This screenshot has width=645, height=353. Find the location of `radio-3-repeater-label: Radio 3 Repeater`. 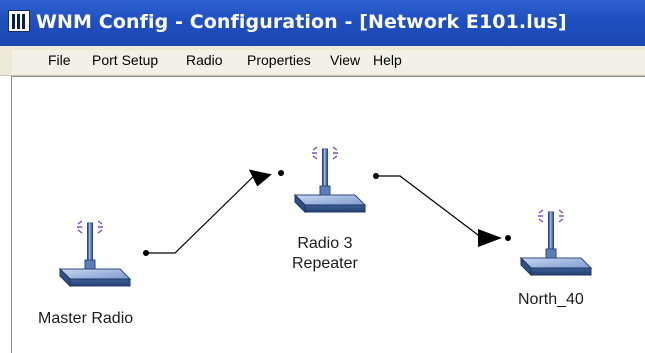

radio-3-repeater-label: Radio 3 Repeater is located at coordinates (325, 253).